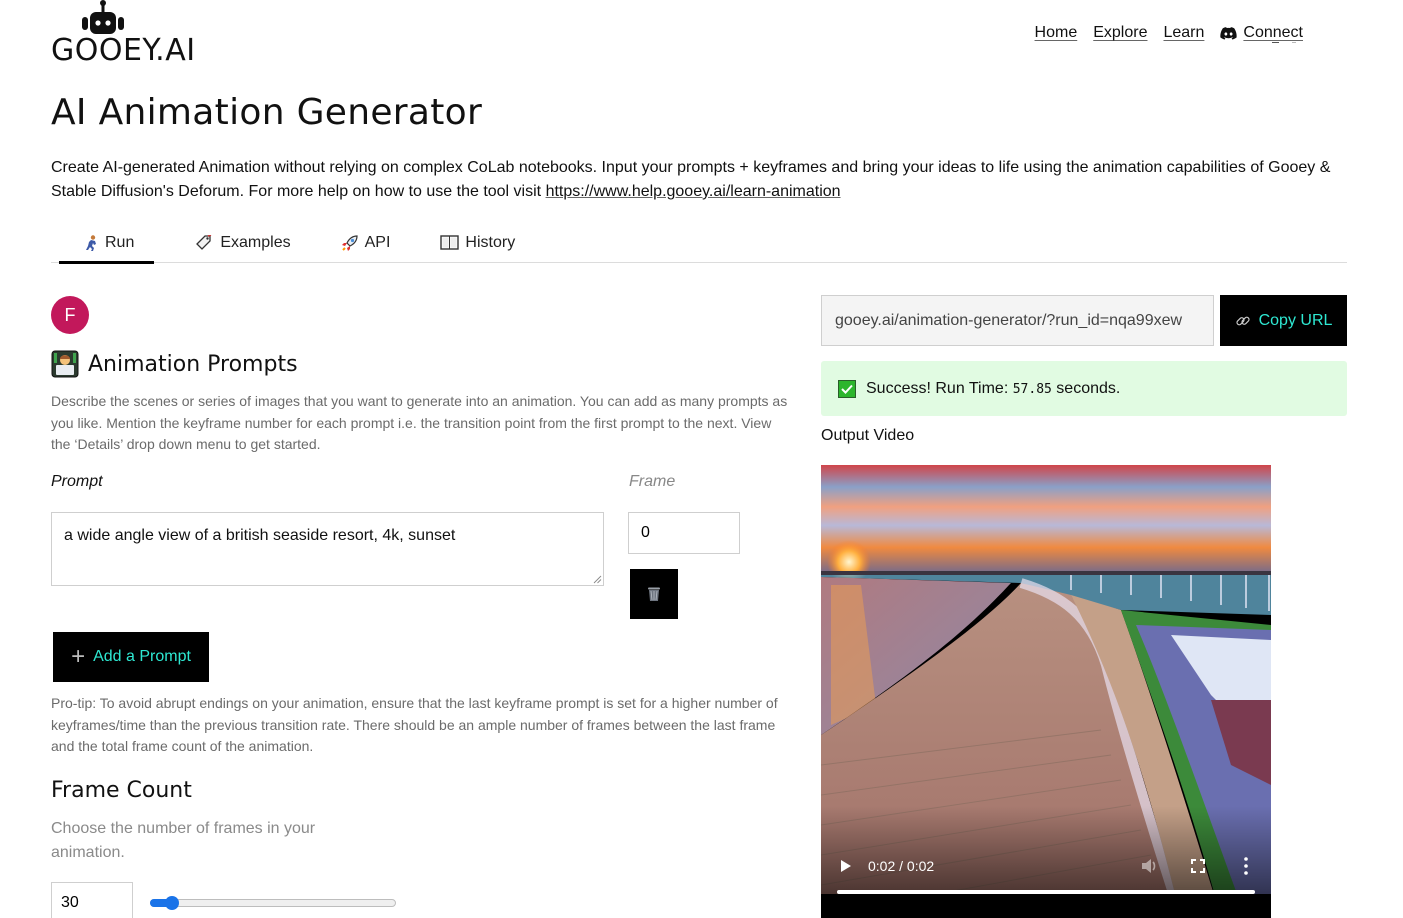 The image size is (1403, 918). Describe the element at coordinates (1295, 320) in the screenshot. I see `copy-url-label: Copy URL` at that location.